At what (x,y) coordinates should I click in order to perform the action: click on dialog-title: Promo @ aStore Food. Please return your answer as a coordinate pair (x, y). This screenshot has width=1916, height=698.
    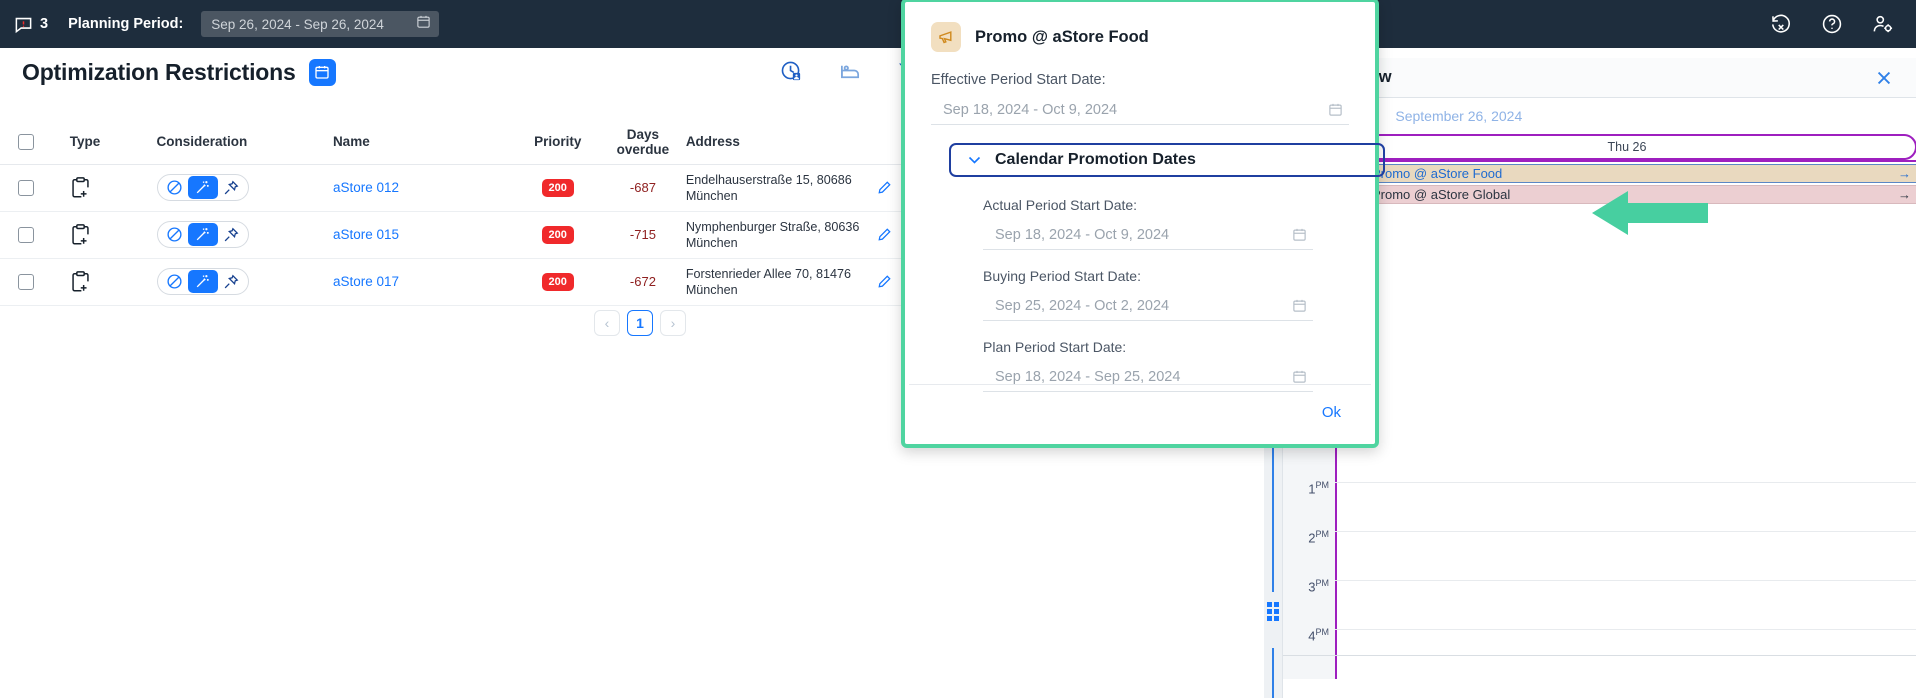
    Looking at the image, I should click on (1062, 36).